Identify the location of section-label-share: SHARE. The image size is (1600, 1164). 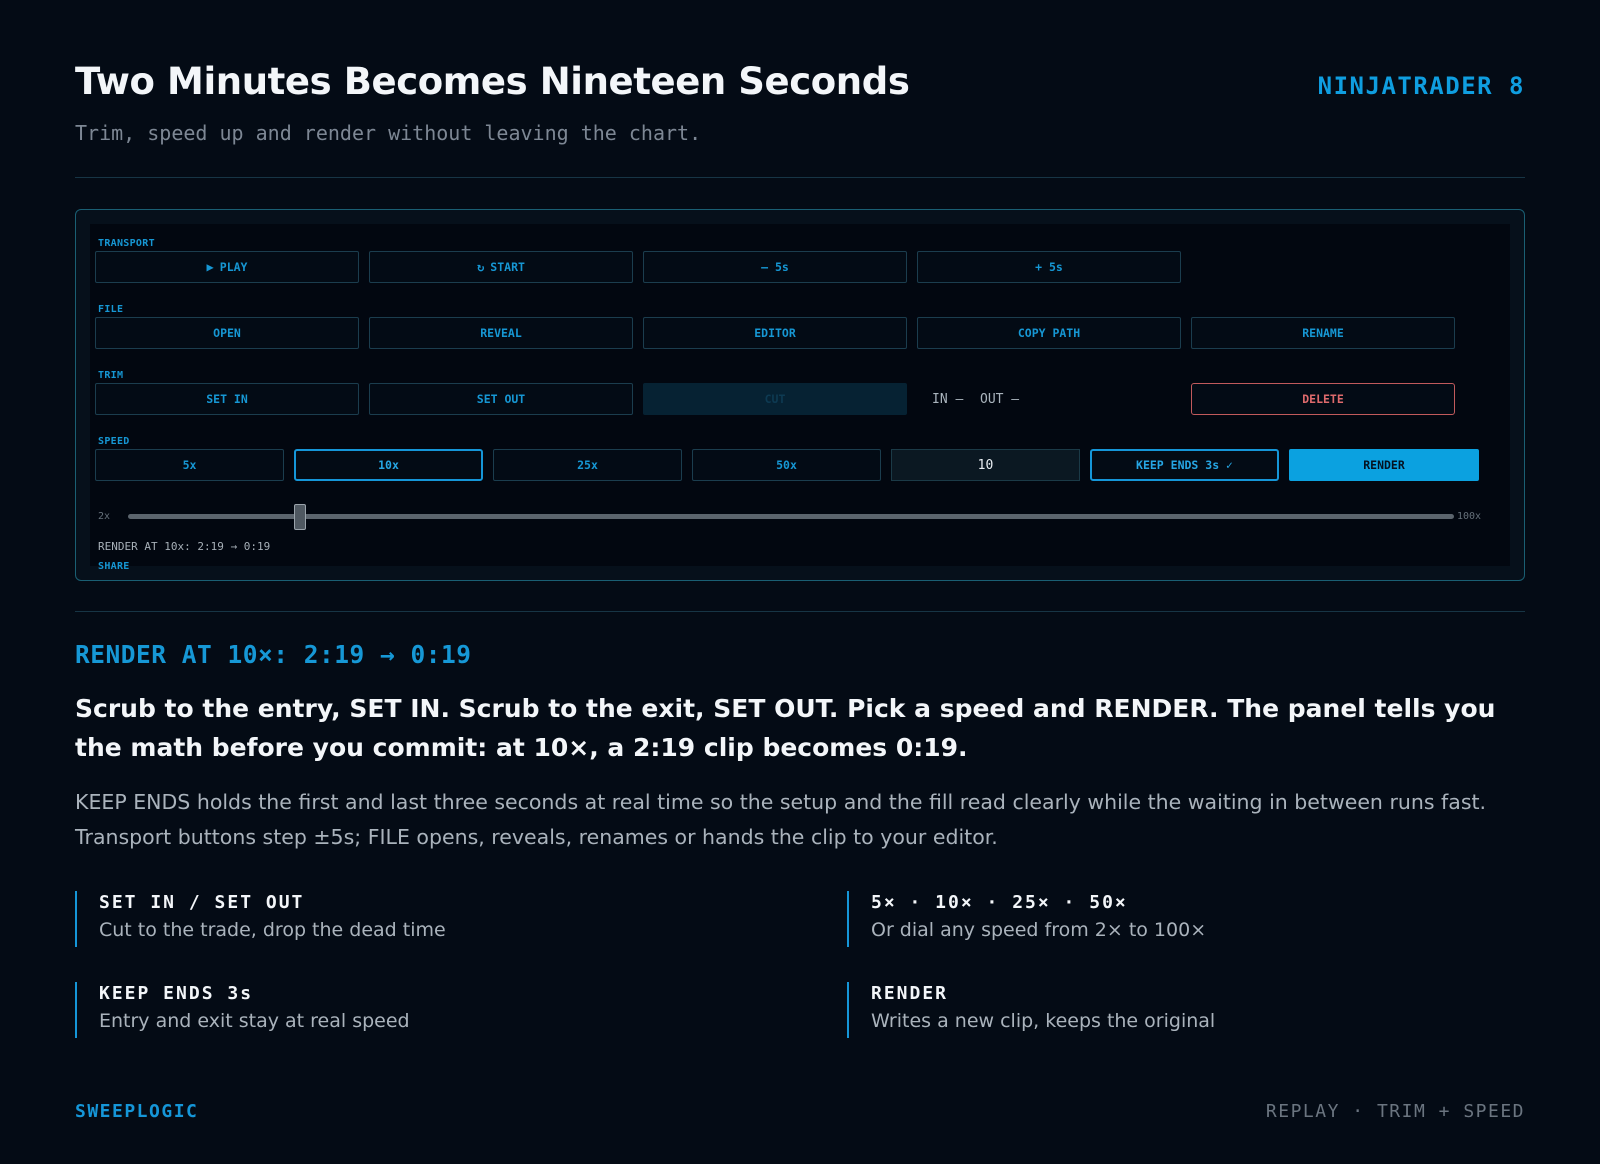
(114, 566).